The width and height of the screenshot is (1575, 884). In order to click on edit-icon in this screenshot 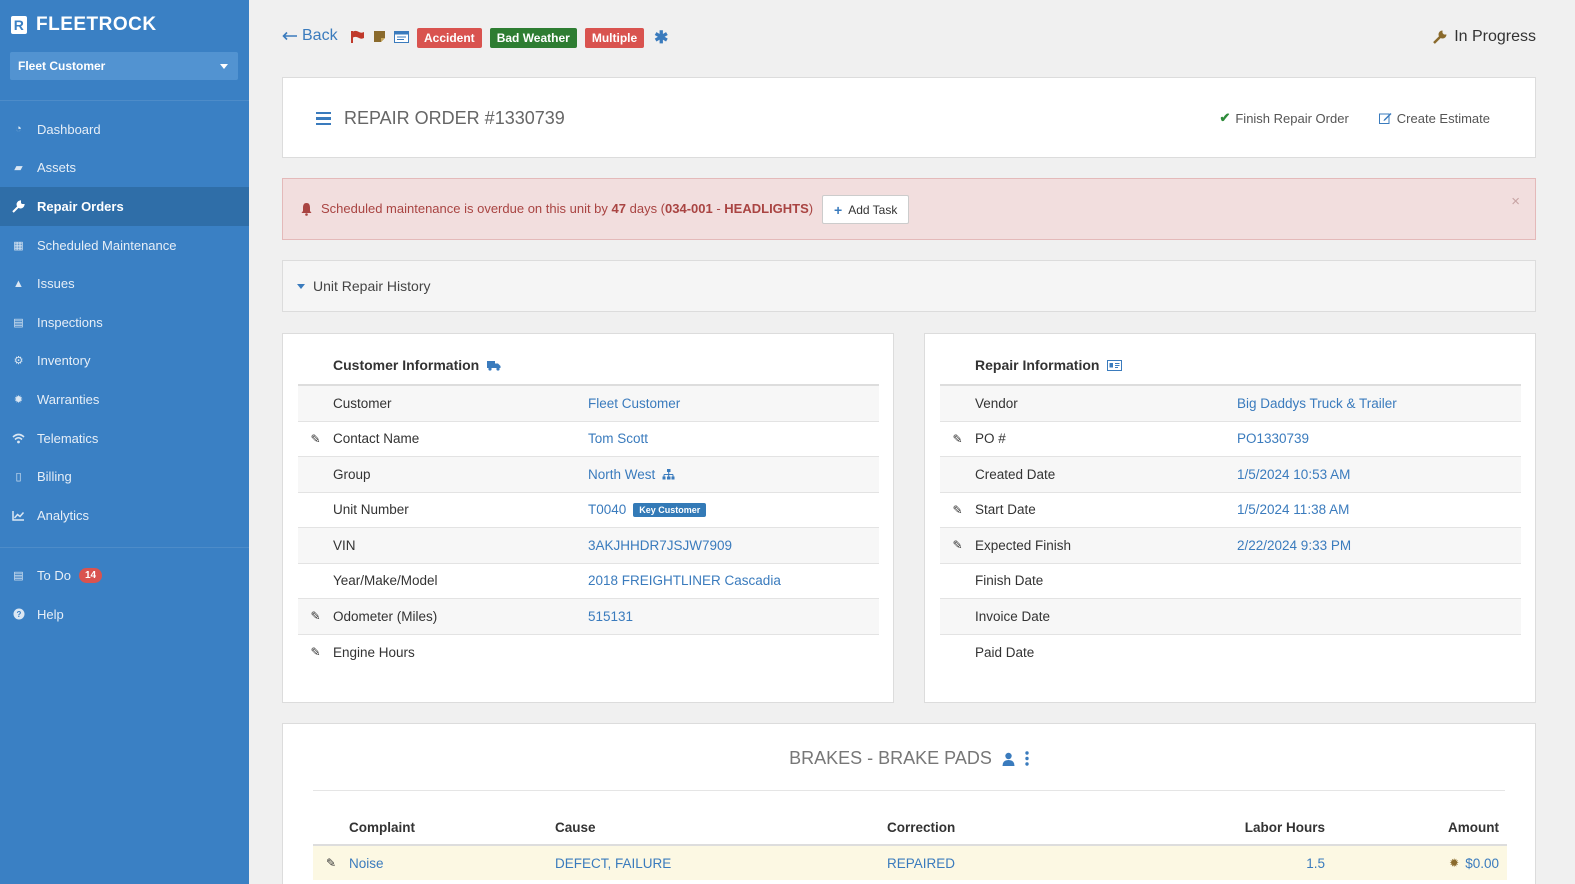, I will do `click(1385, 118)`.